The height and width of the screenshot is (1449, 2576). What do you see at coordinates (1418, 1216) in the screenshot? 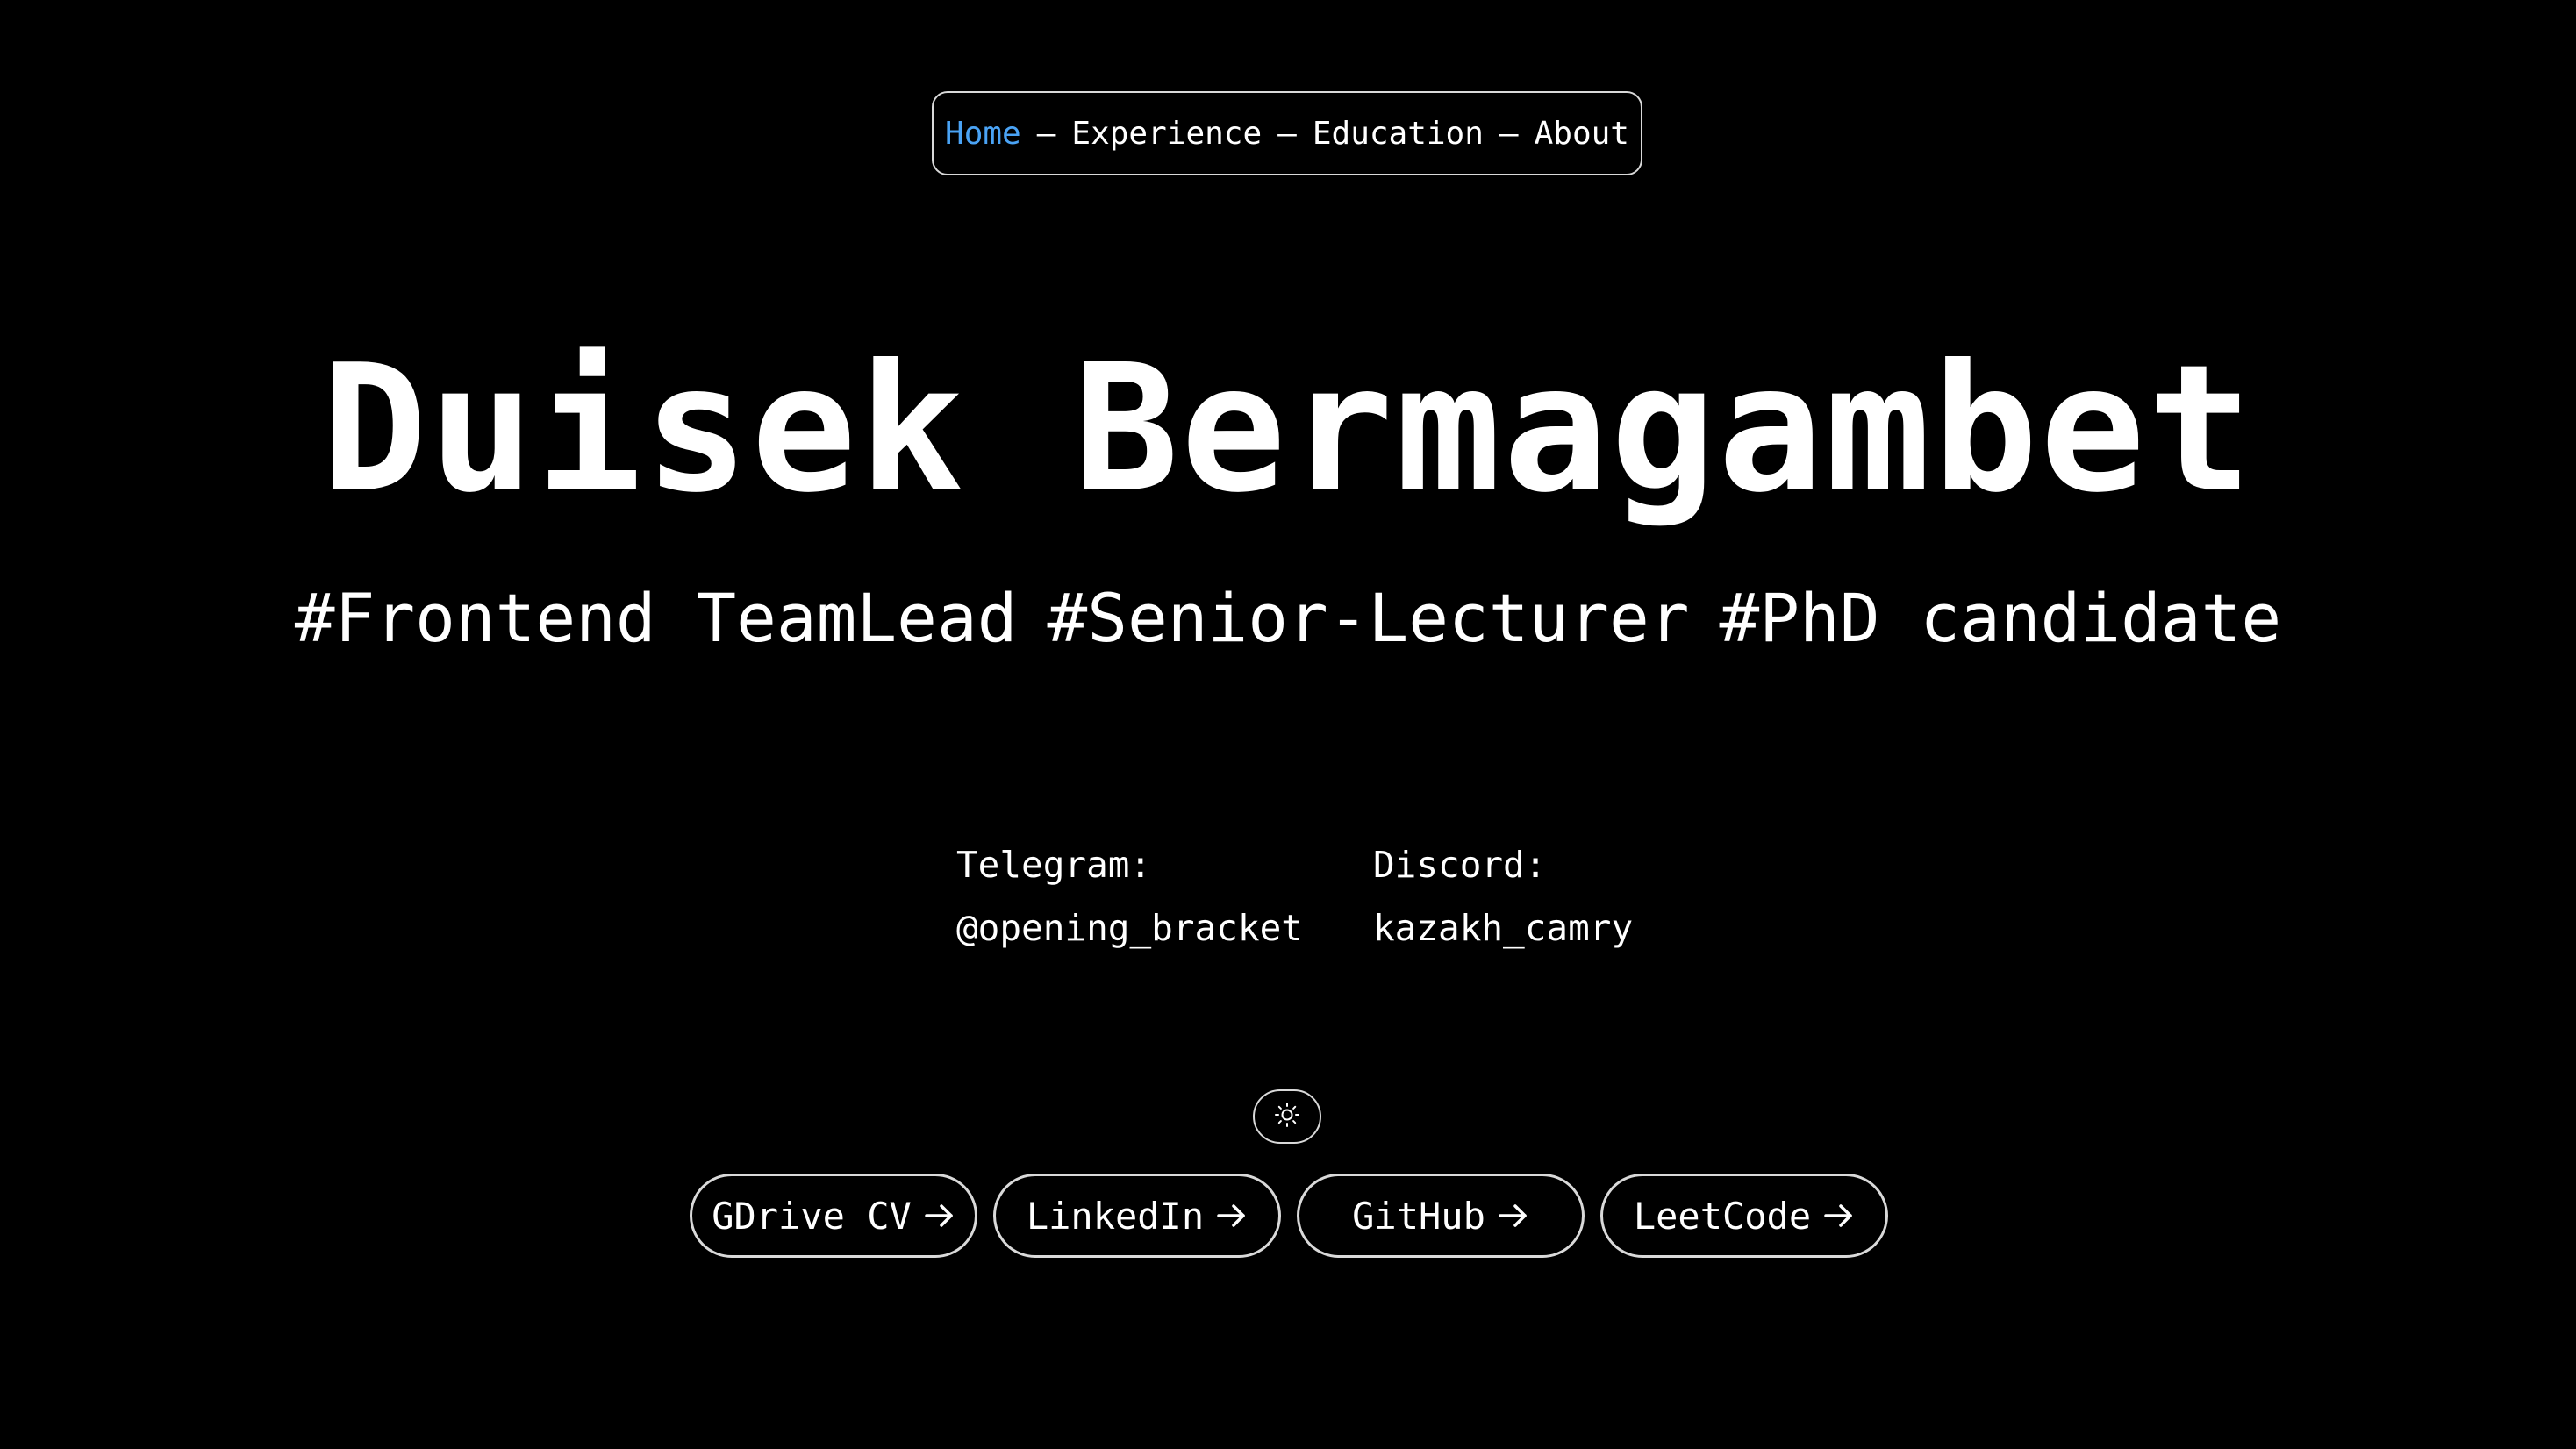
I see `github-label: GitHub` at bounding box center [1418, 1216].